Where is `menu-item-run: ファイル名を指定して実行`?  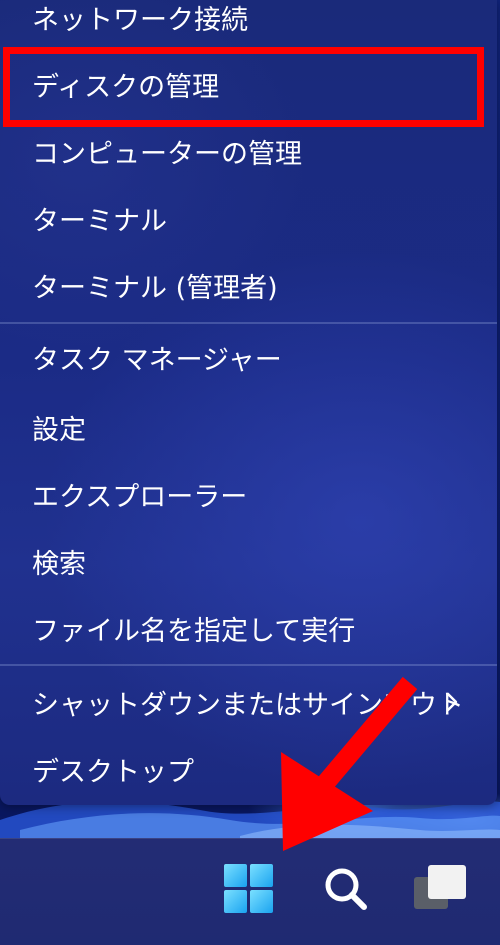
menu-item-run: ファイル名を指定して実行 is located at coordinates (248, 628).